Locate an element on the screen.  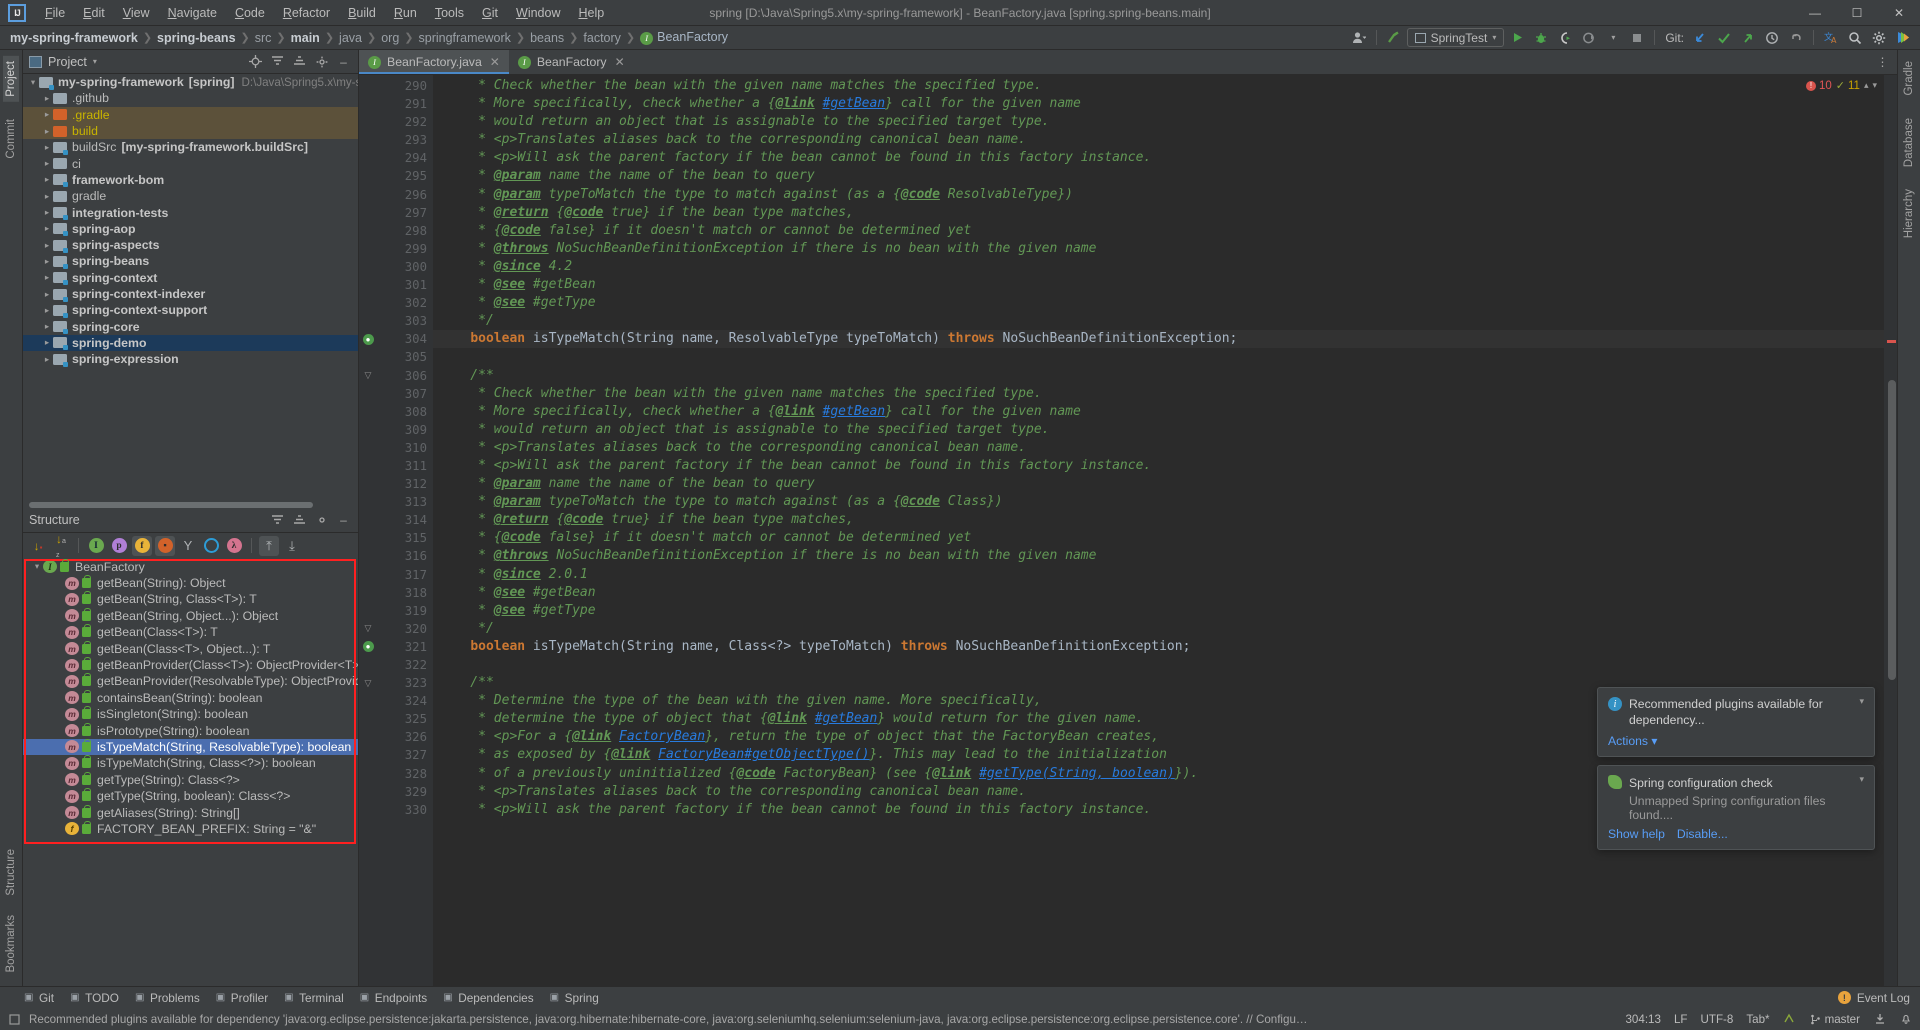
structure-tree-row: f FACTORY_BEAN_PREFIX: String = "&" is located at coordinates (190, 828).